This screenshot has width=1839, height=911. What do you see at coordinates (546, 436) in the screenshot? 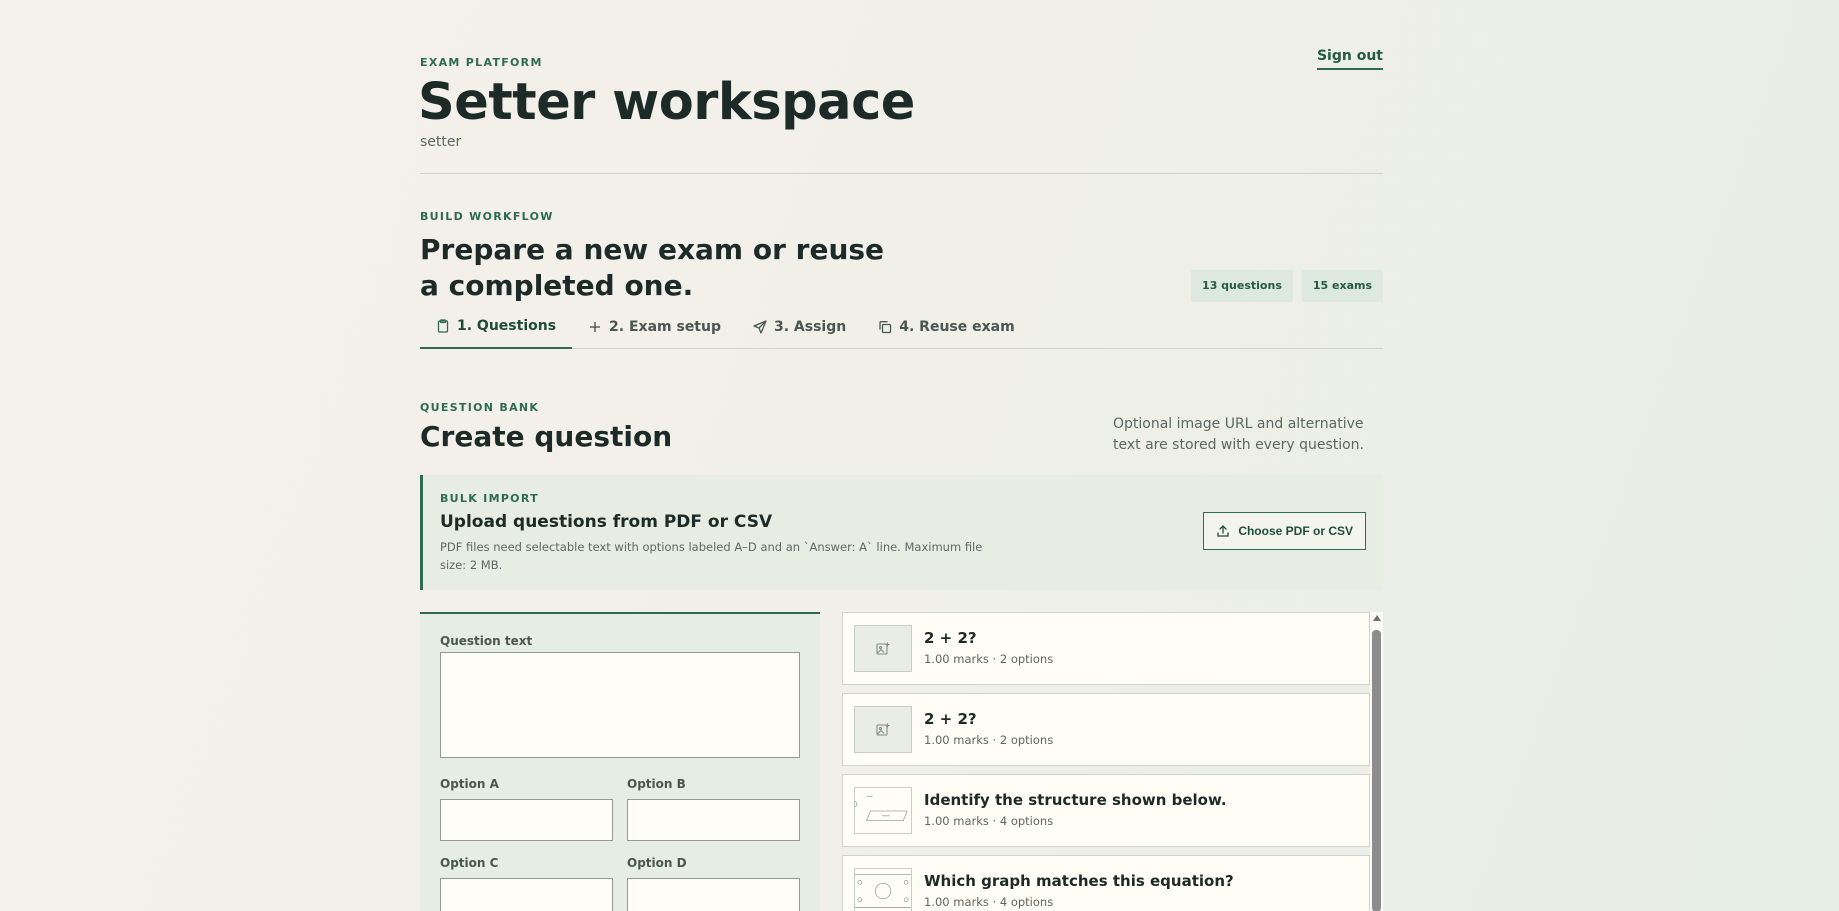
I see `create-question-title: Create question` at bounding box center [546, 436].